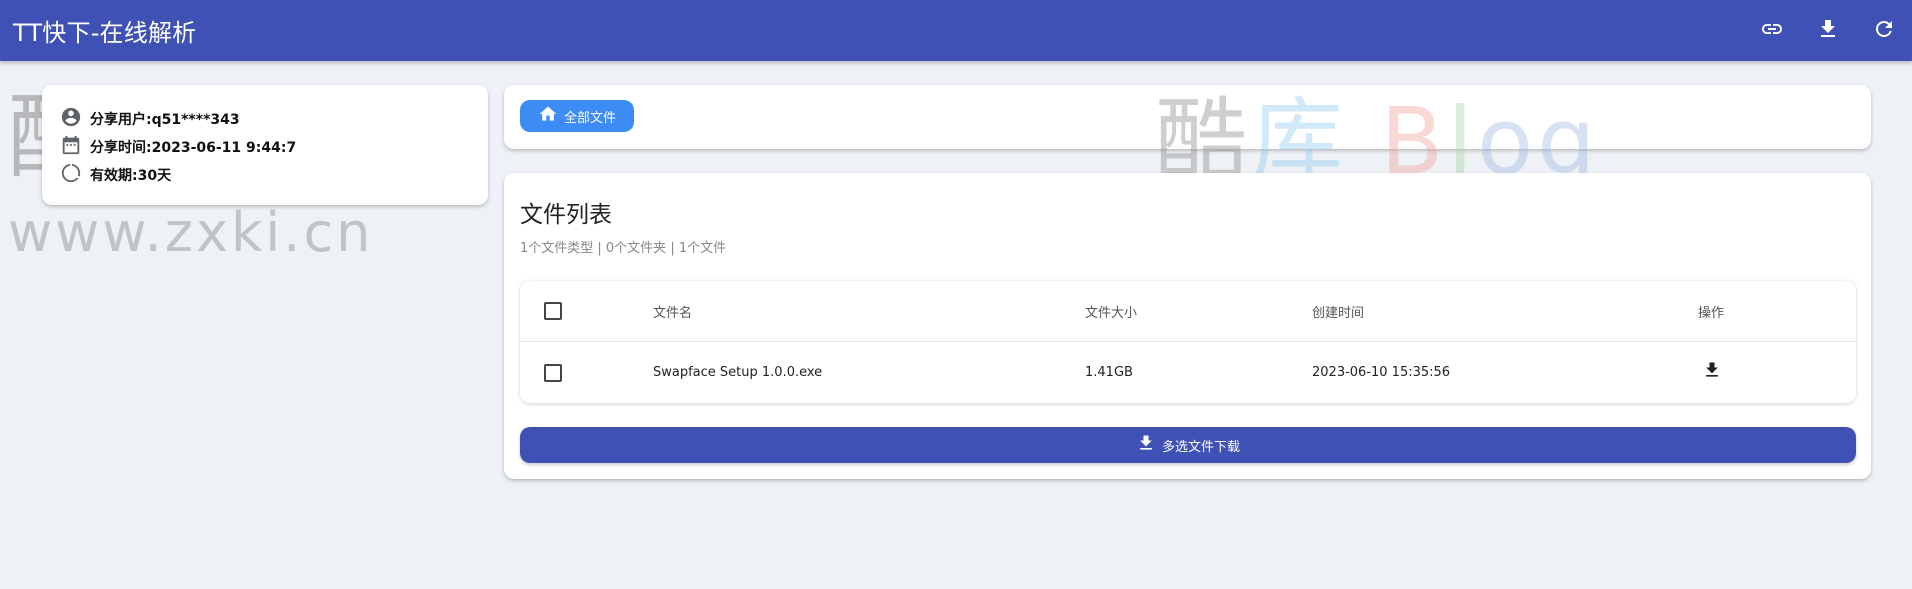  What do you see at coordinates (1381, 372) in the screenshot?
I see `file-created: 2023-06-10 15:35:56` at bounding box center [1381, 372].